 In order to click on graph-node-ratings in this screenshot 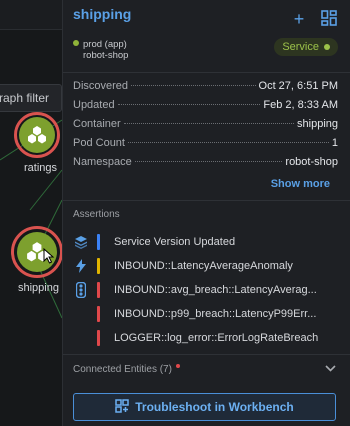, I will do `click(37, 135)`.